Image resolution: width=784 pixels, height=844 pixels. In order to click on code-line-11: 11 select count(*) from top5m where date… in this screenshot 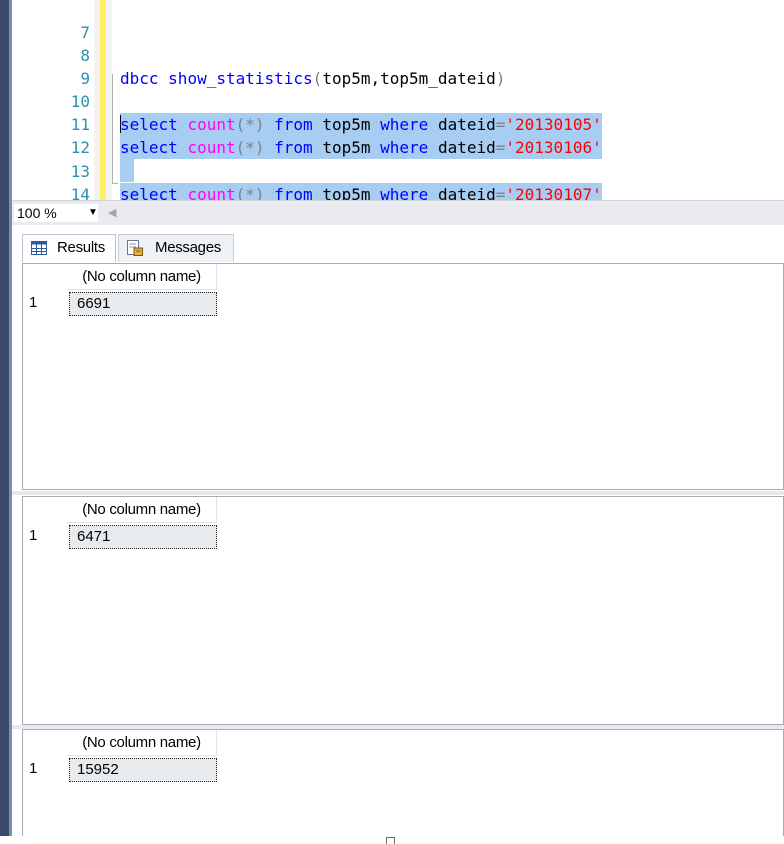, I will do `click(398, 124)`.